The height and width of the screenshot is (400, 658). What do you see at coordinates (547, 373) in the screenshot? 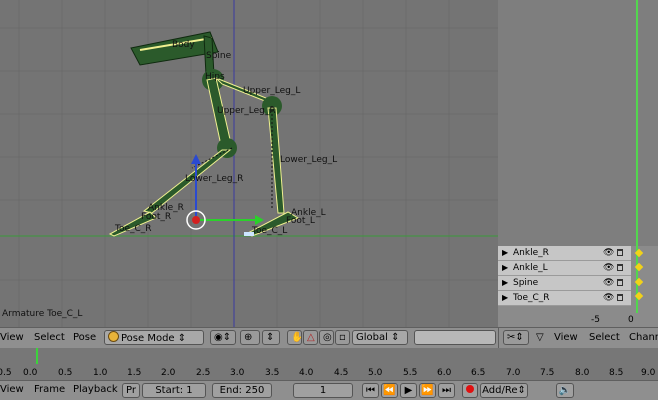
I see `tick-label: 7.5` at bounding box center [547, 373].